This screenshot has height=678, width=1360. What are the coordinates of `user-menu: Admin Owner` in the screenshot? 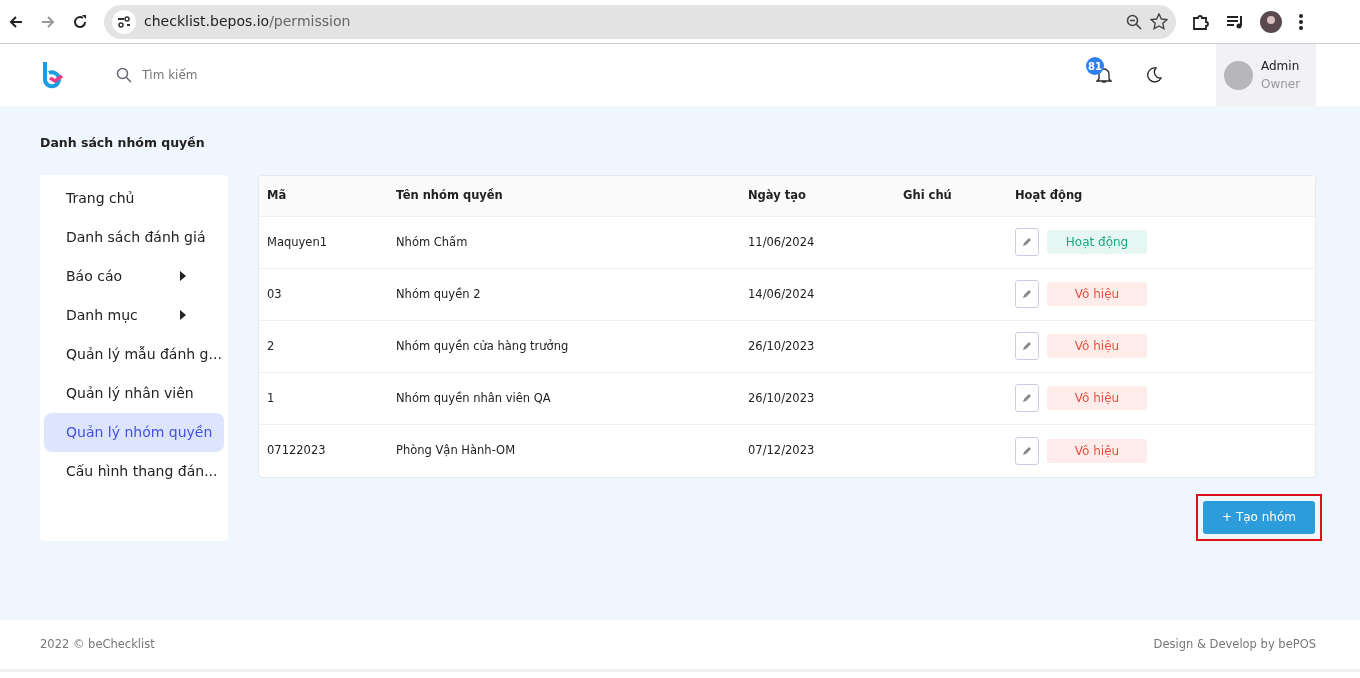 It's located at (1266, 75).